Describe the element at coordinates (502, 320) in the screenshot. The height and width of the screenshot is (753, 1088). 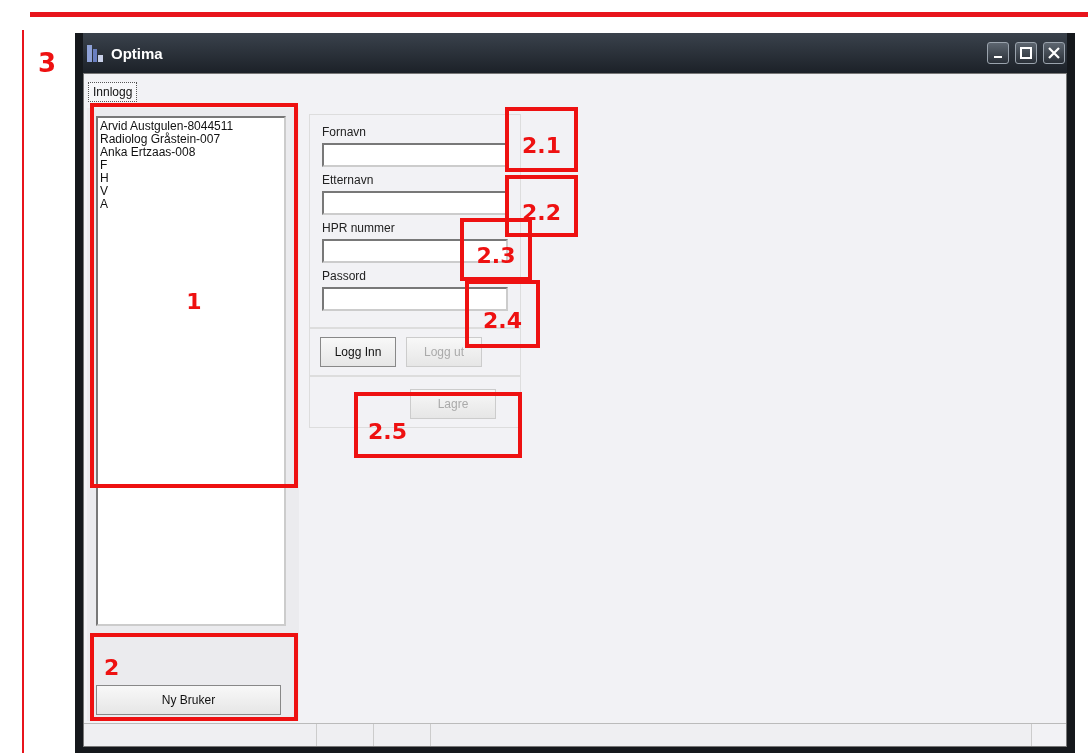
I see `annotation-number: 2.4` at that location.